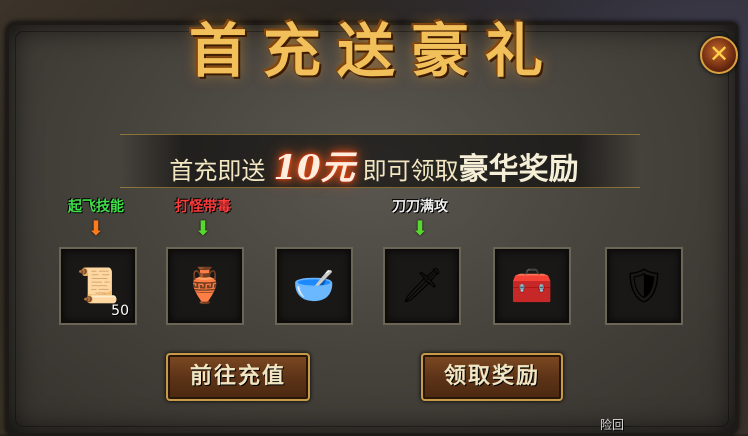  Describe the element at coordinates (373, 51) in the screenshot. I see `dialog-title: 首充送豪礼` at that location.